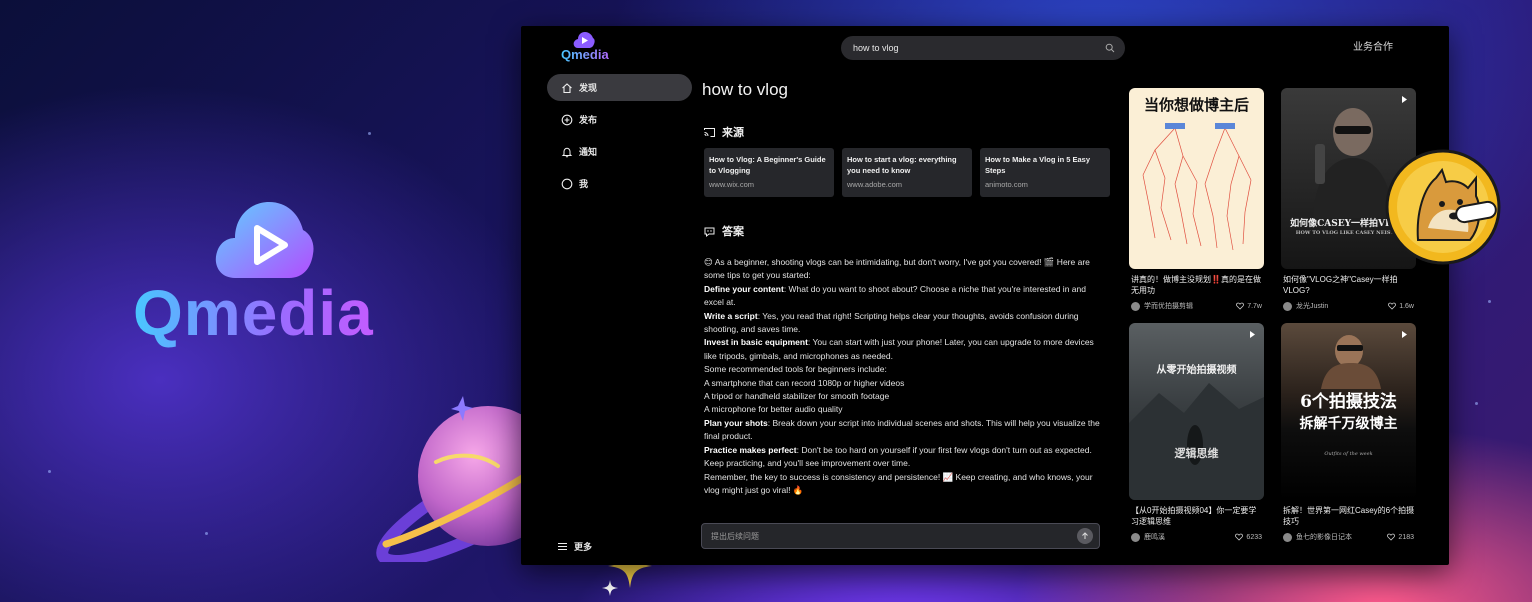 The image size is (1532, 602). What do you see at coordinates (1197, 187) in the screenshot?
I see `mindmap-illustration` at bounding box center [1197, 187].